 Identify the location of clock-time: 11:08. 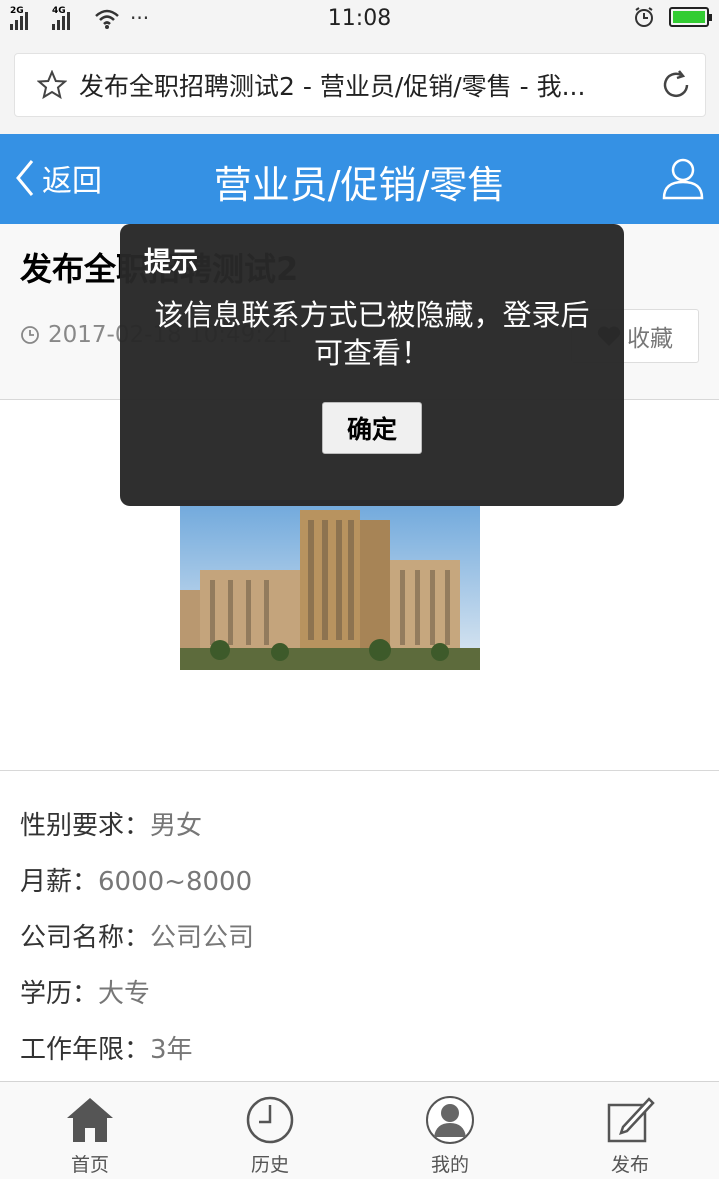
(359, 18).